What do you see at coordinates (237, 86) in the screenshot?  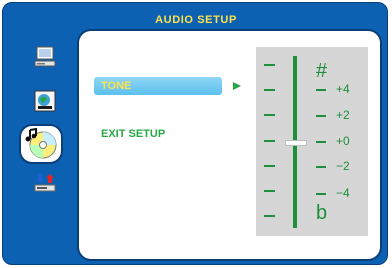 I see `arrow-right-icon` at bounding box center [237, 86].